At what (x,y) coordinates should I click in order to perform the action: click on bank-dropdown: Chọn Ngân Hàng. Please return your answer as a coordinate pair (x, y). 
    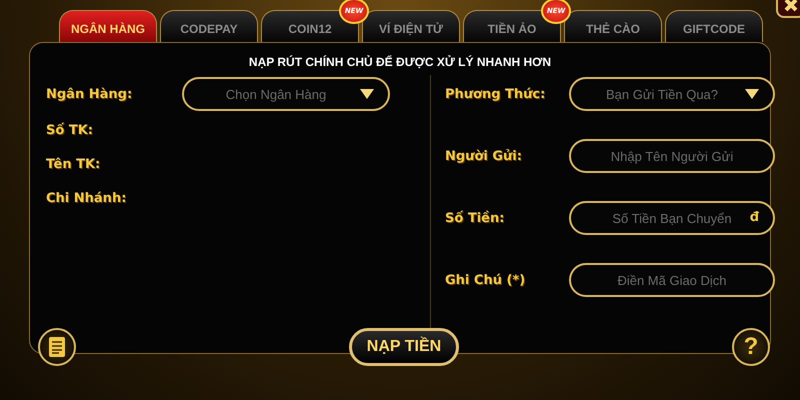
    Looking at the image, I should click on (286, 94).